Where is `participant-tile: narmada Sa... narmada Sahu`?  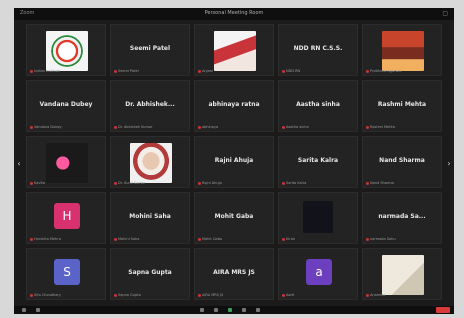
participant-tile: narmada Sa... narmada Sahu is located at coordinates (402, 218).